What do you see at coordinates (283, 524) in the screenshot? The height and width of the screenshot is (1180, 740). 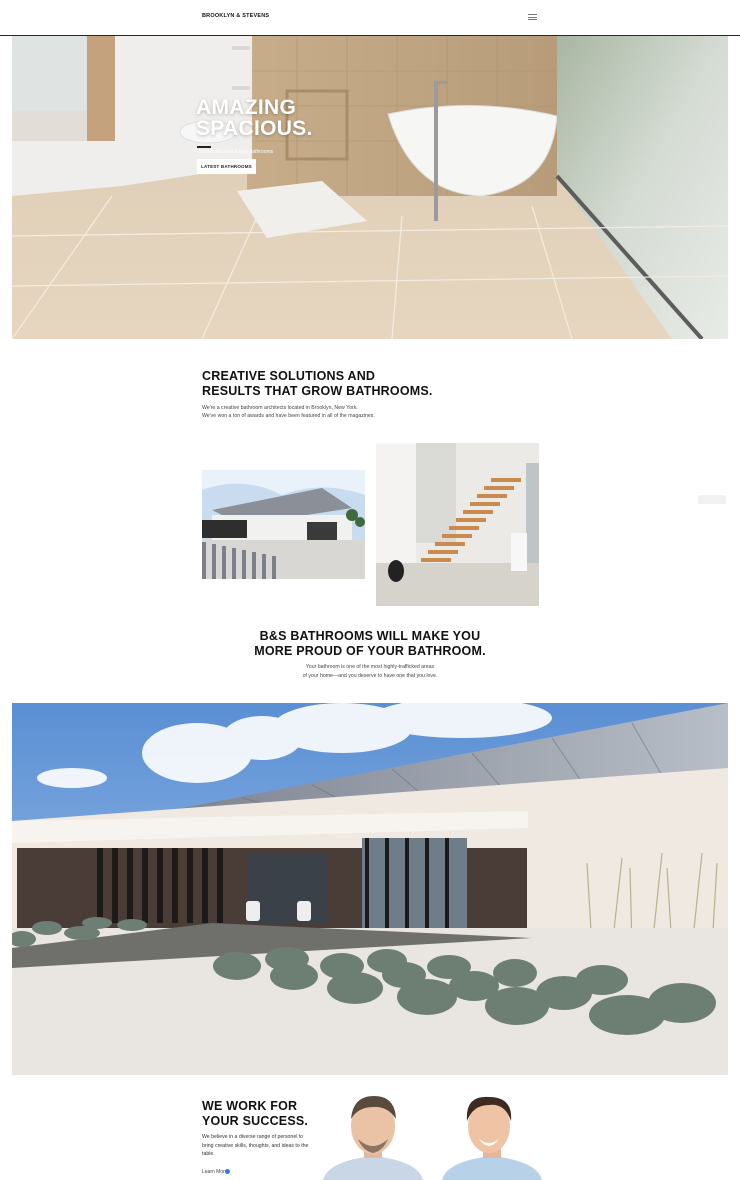 I see `modern-house-photo` at bounding box center [283, 524].